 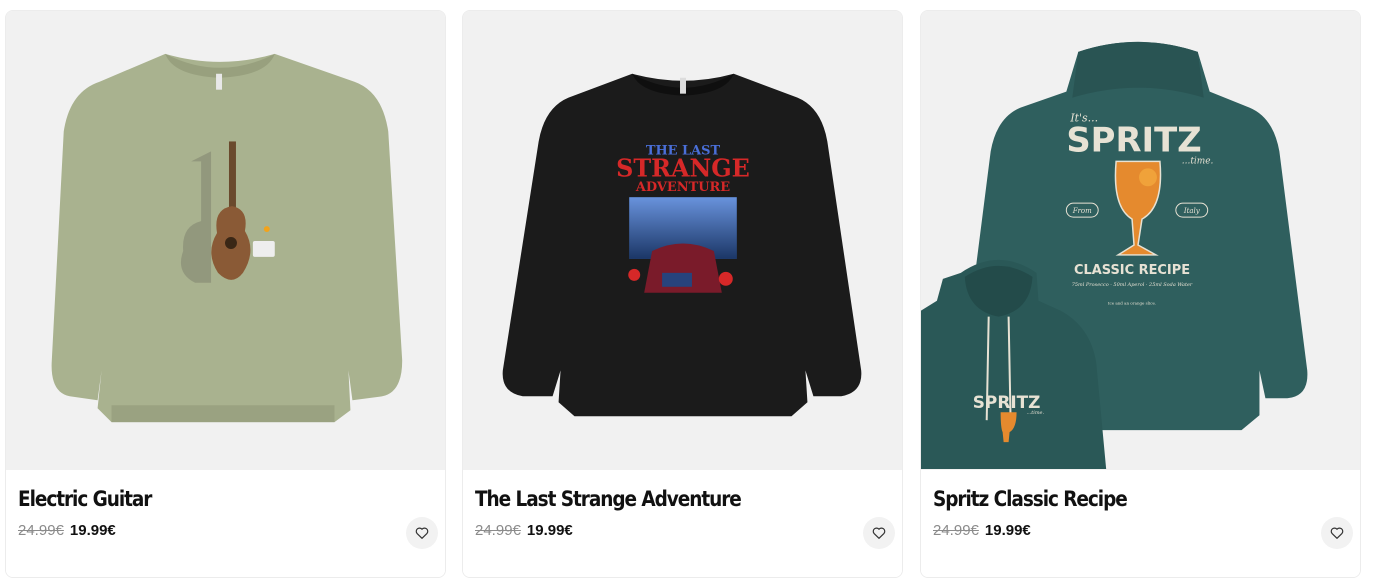 What do you see at coordinates (1030, 499) in the screenshot?
I see `product-title: Spritz Classic Recipe` at bounding box center [1030, 499].